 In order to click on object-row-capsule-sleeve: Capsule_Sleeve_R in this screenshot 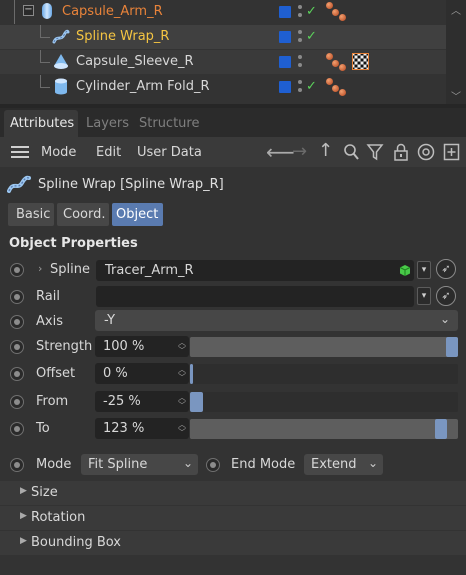, I will do `click(223, 62)`.